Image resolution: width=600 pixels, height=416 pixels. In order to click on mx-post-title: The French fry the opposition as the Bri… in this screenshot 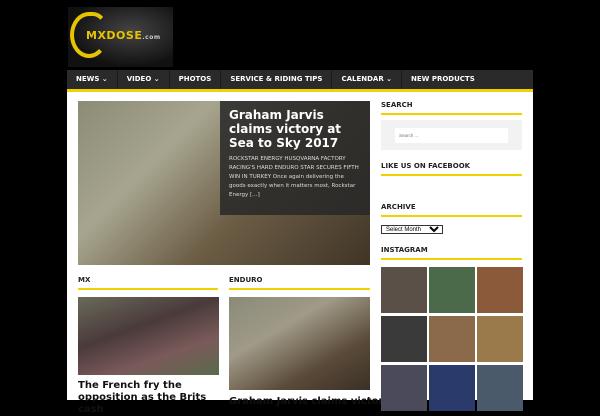, I will do `click(150, 398)`.